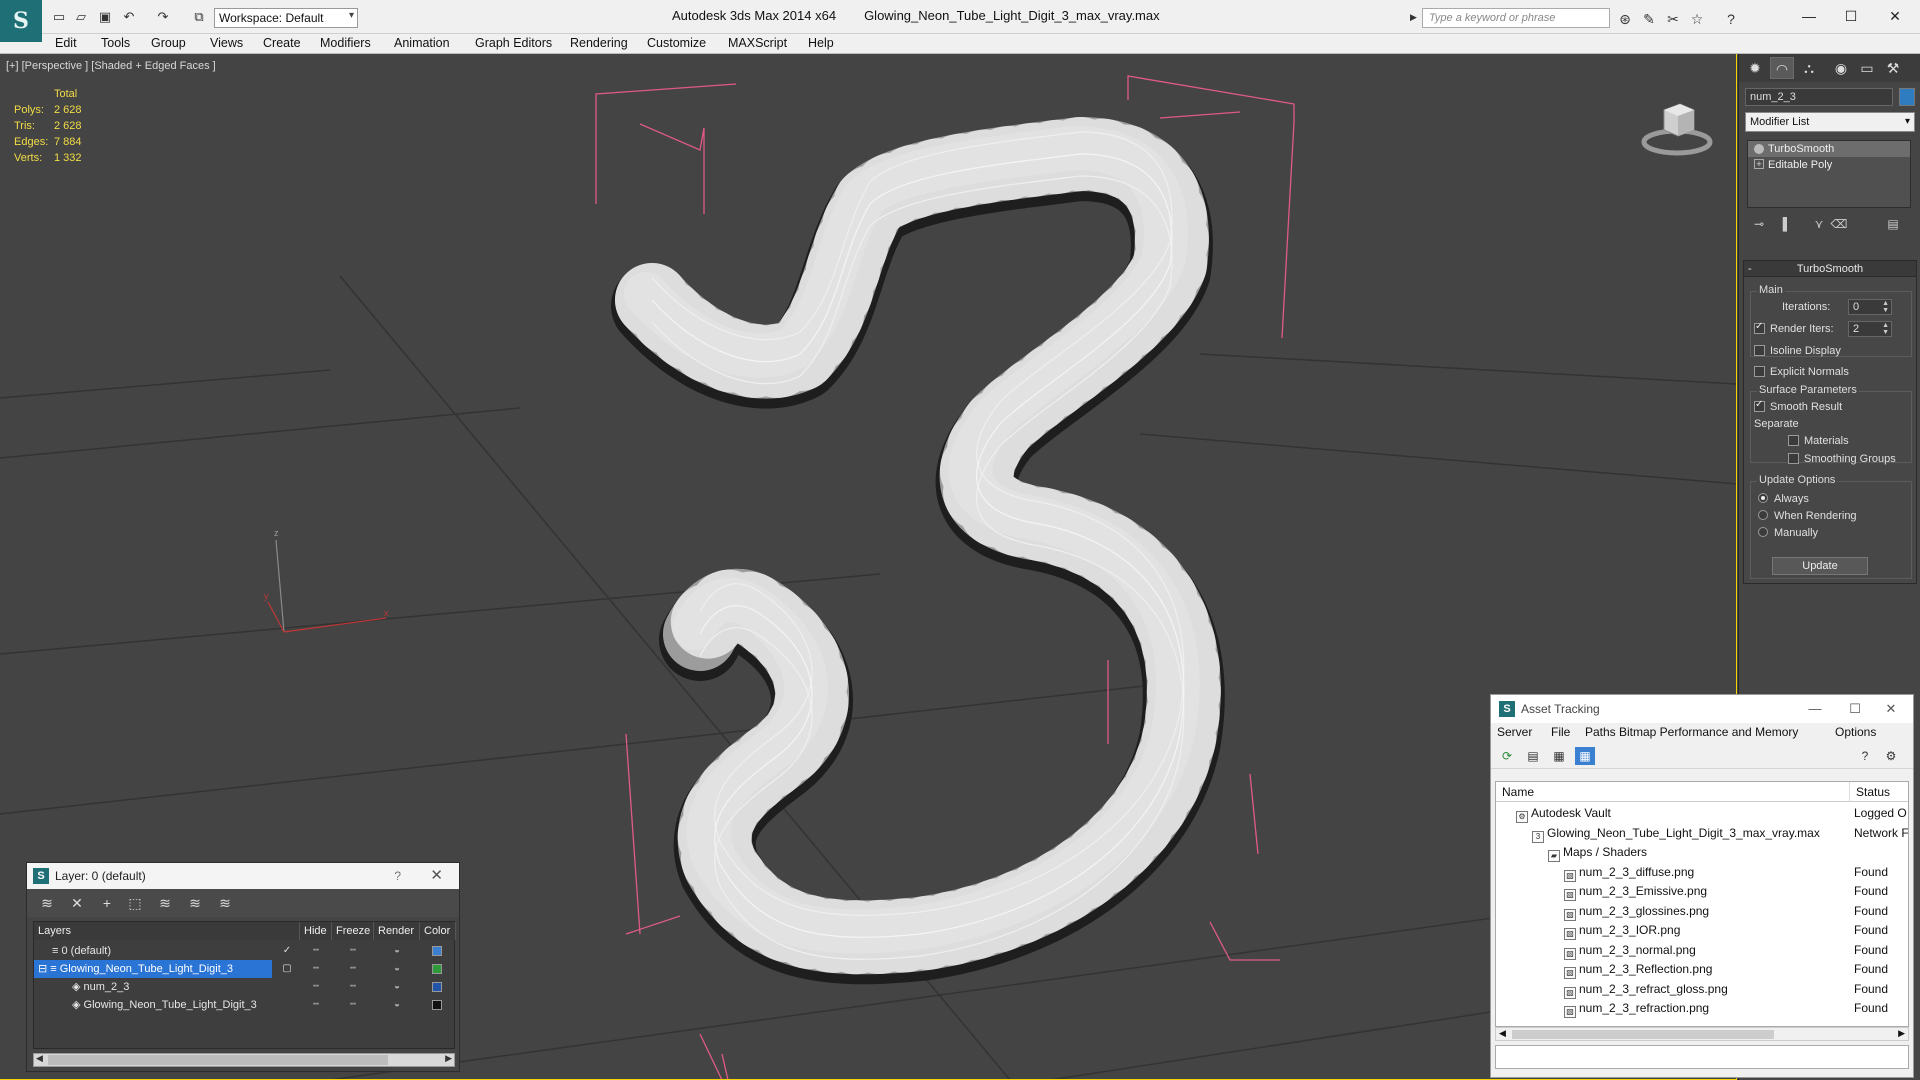 Image resolution: width=1920 pixels, height=1080 pixels. What do you see at coordinates (1893, 68) in the screenshot?
I see `utilities-tab-icon: ⚒` at bounding box center [1893, 68].